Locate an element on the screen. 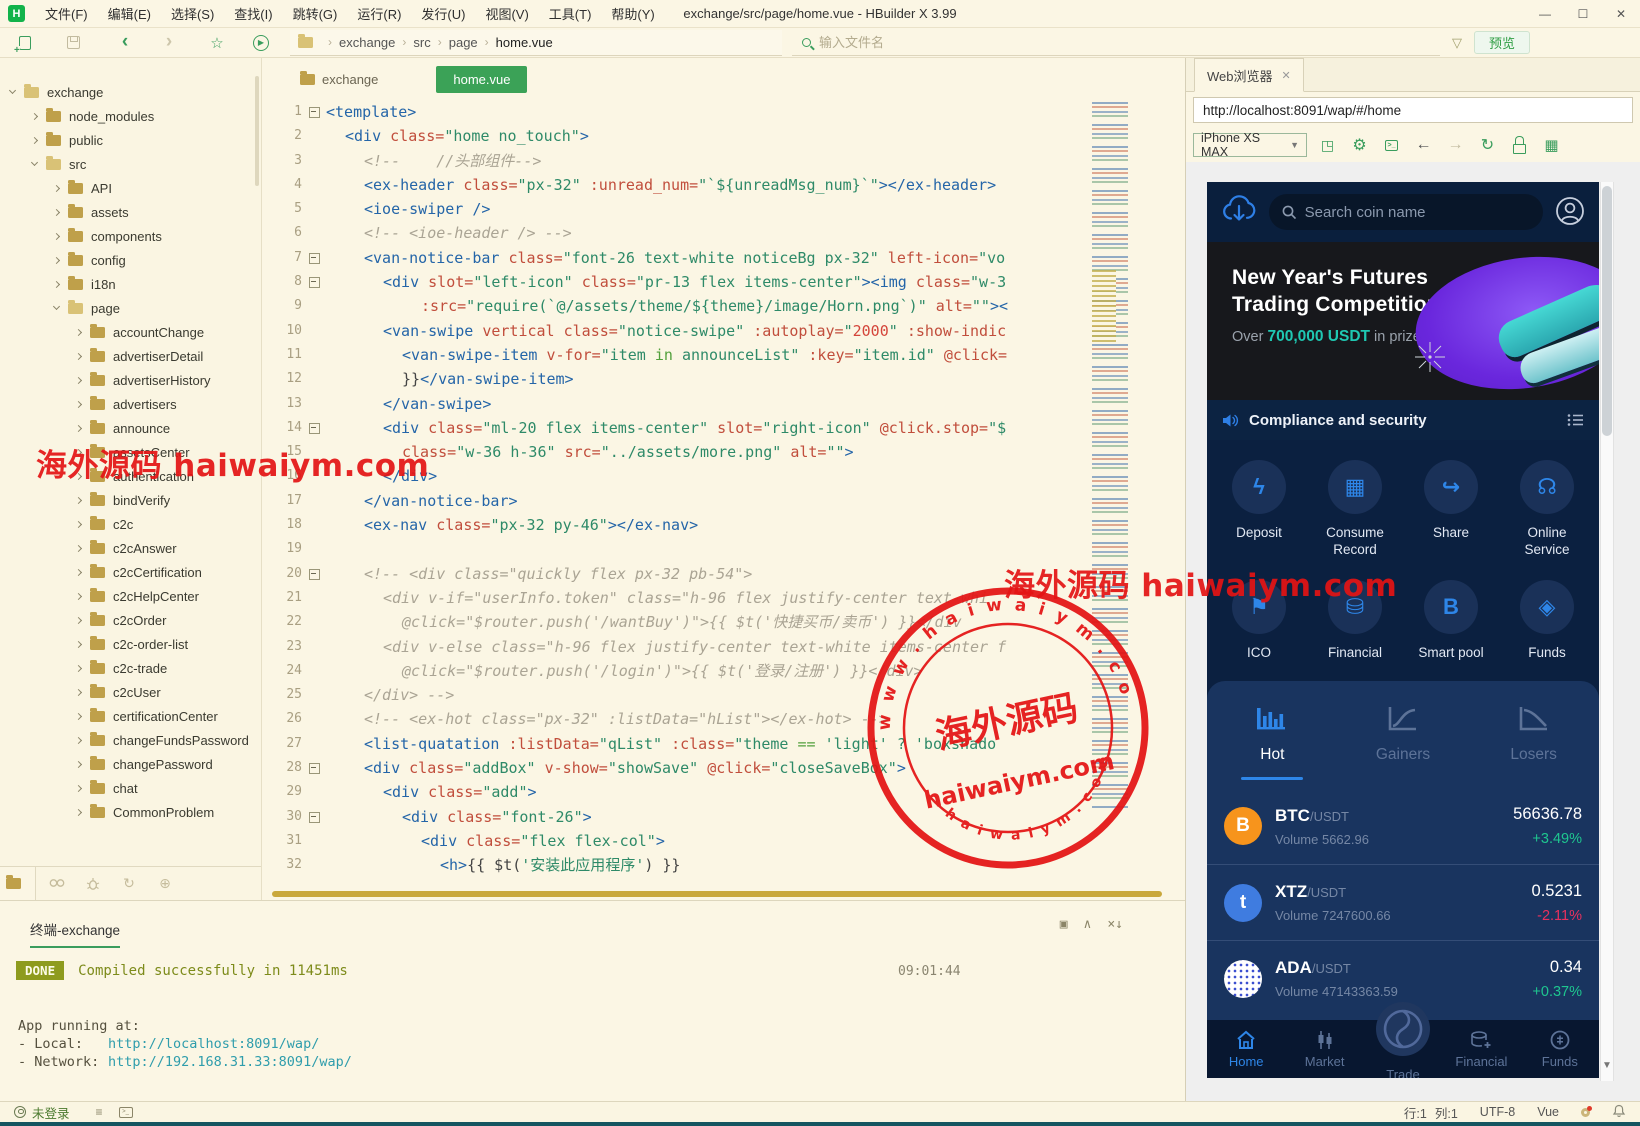  tree-item: src is located at coordinates (130, 164).